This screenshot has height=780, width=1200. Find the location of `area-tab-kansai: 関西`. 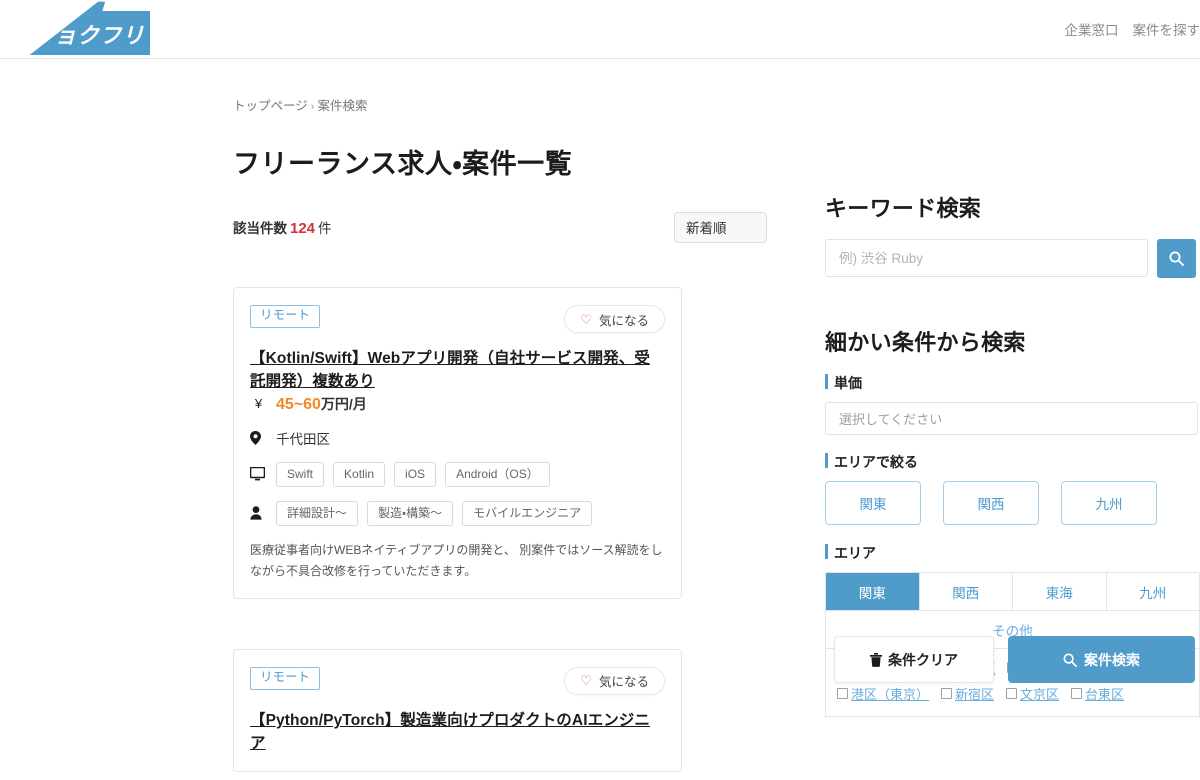

area-tab-kansai: 関西 is located at coordinates (966, 591).